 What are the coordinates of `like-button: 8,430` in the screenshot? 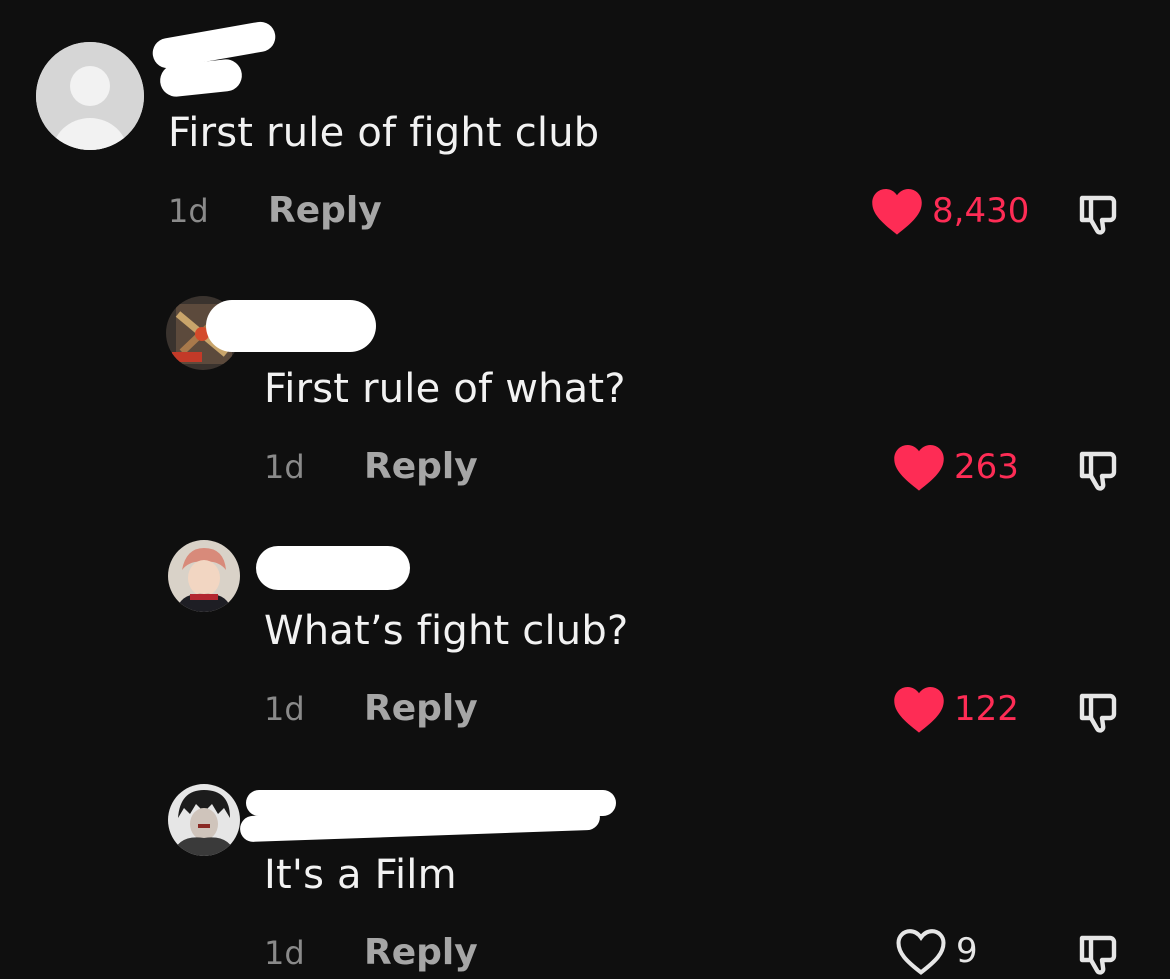 It's located at (949, 211).